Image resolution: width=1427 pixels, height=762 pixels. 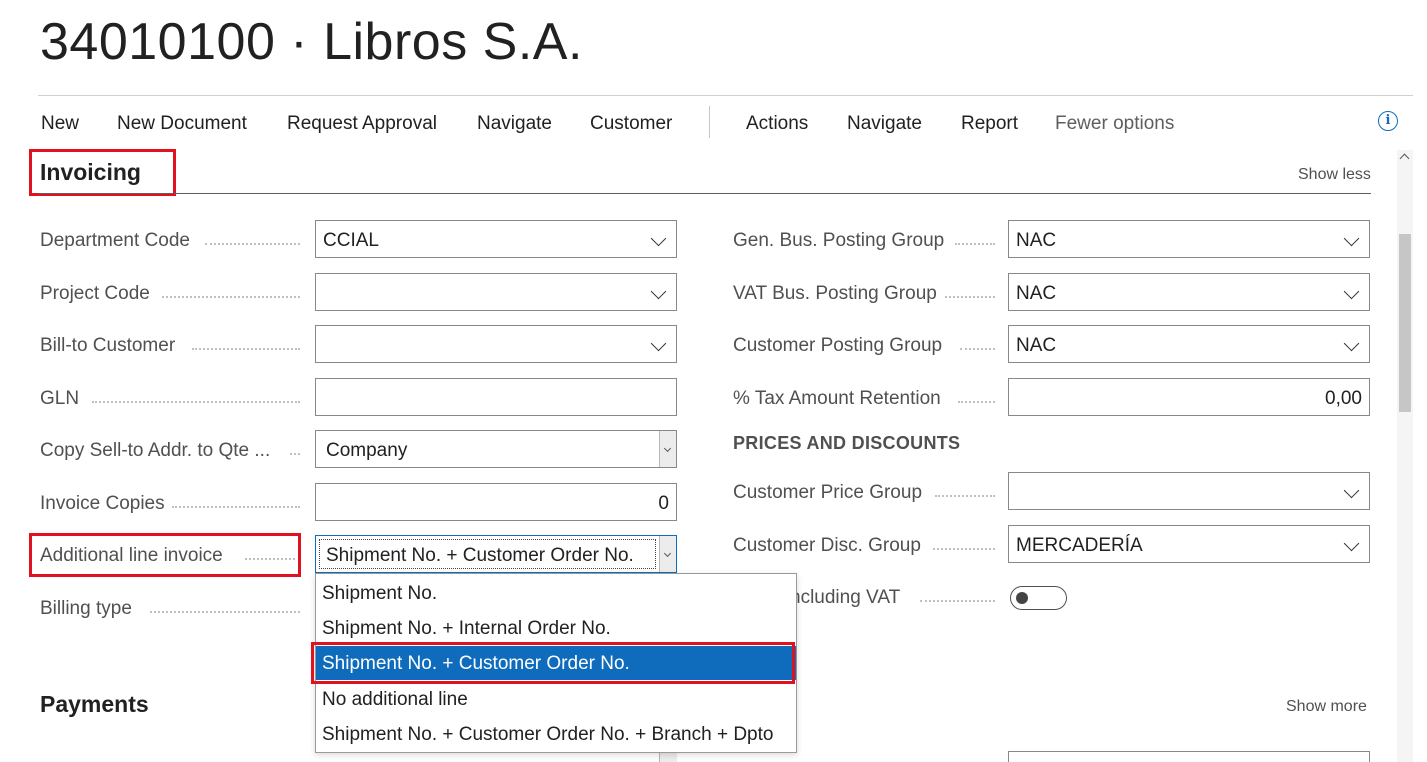 I want to click on invoice-copies-label: Invoice Copies, so click(x=102, y=503).